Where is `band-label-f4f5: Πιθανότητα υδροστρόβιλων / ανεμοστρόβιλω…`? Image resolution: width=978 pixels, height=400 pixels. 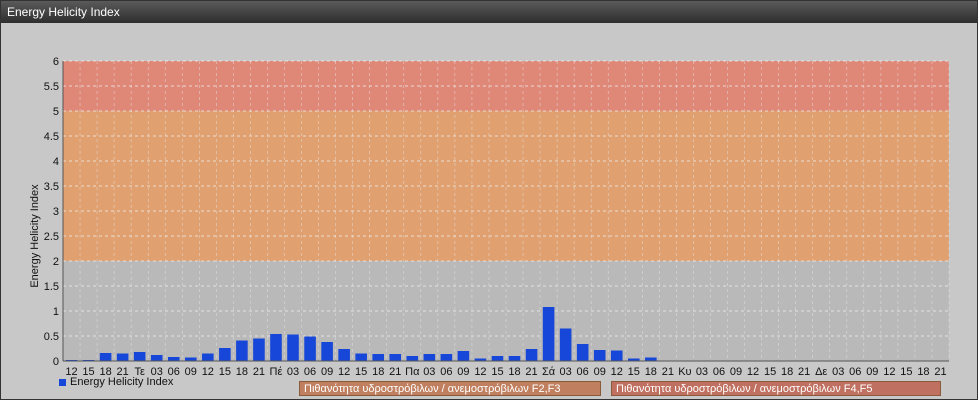
band-label-f4f5: Πιθανότητα υδροστρόβιλων / ανεμοστρόβιλω… is located at coordinates (776, 388).